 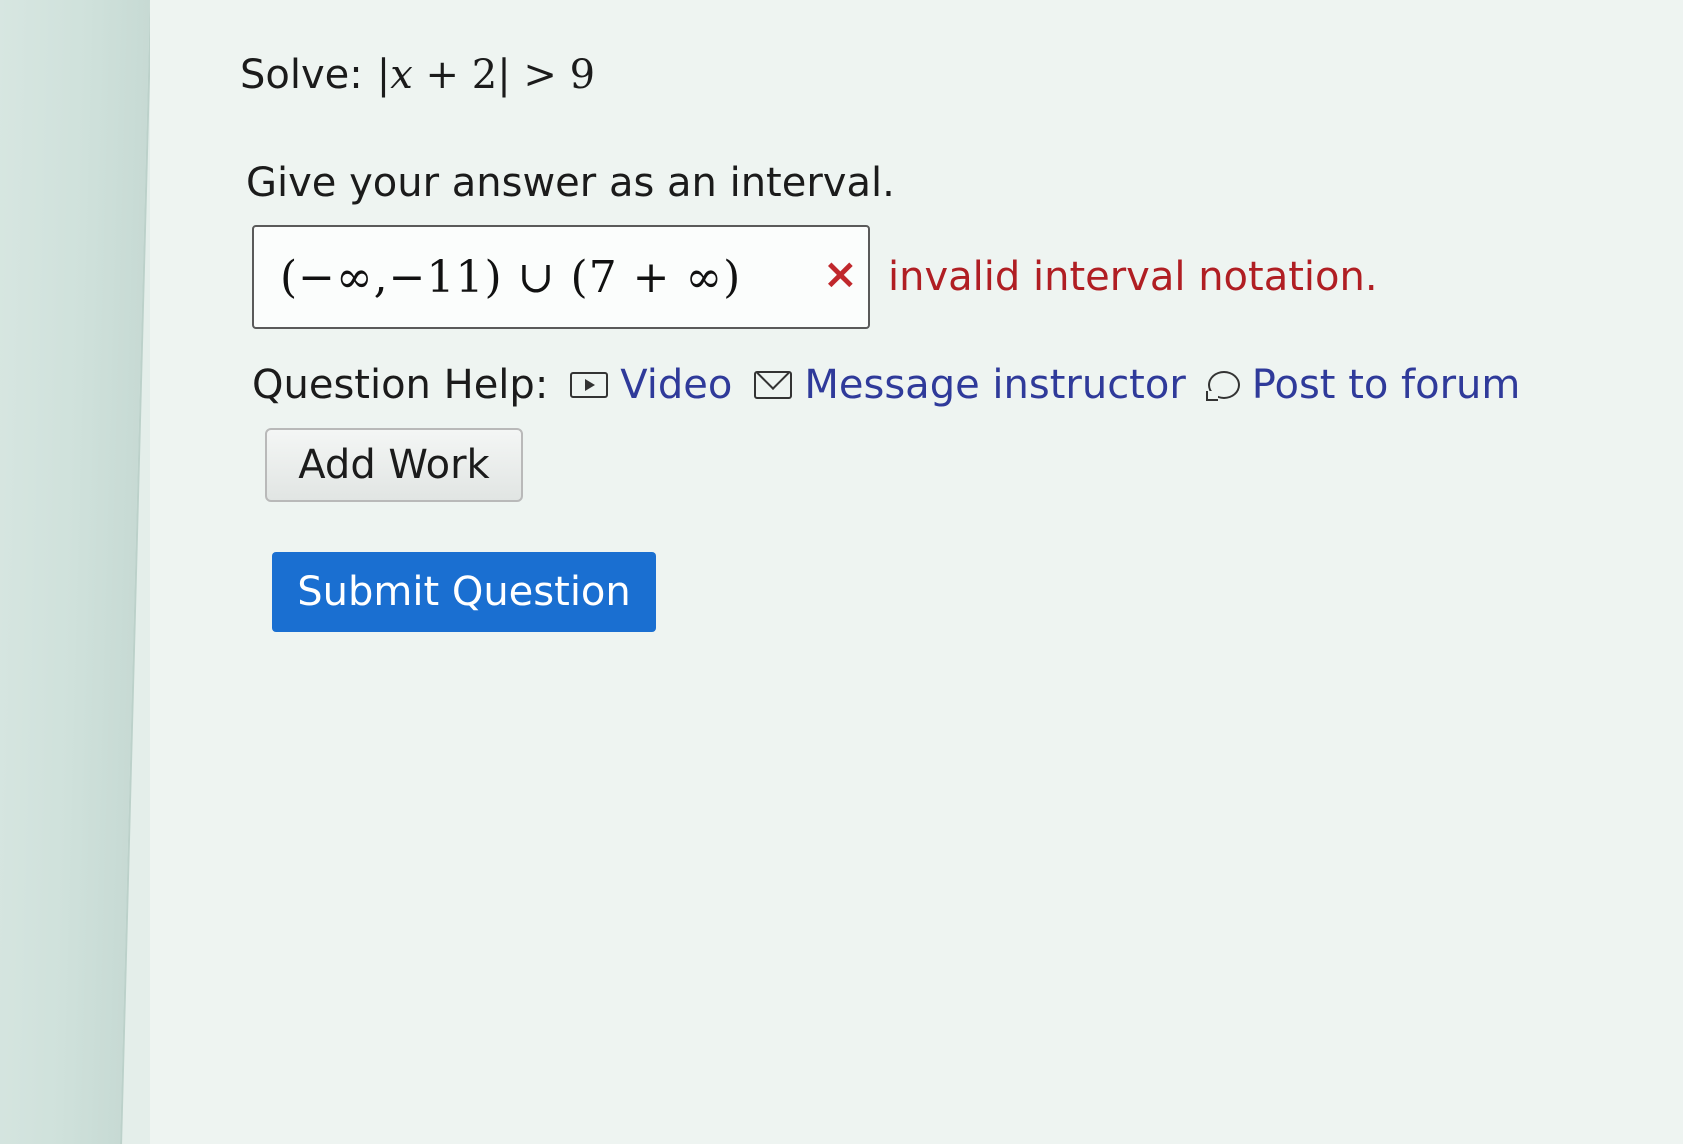 I want to click on video-link: Video, so click(x=651, y=385).